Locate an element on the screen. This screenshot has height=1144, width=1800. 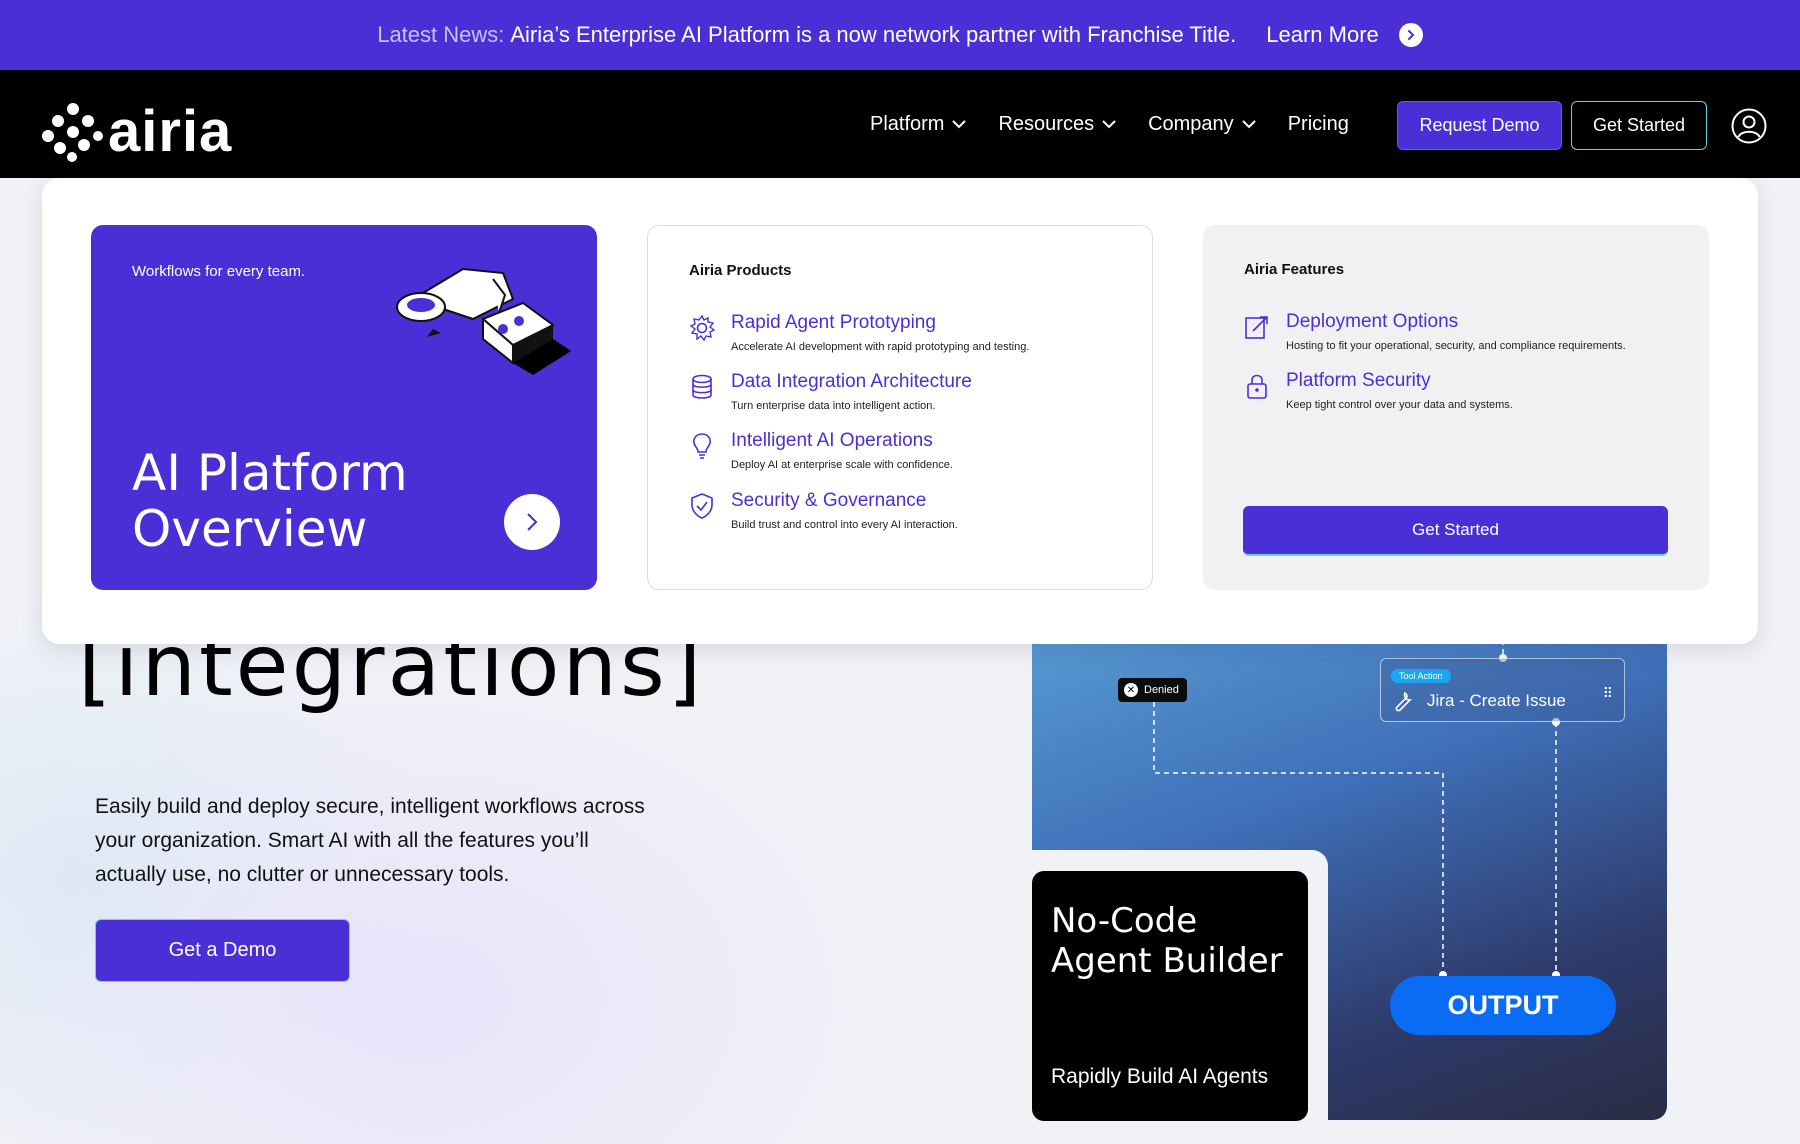
overview-title: AI Platform Overview is located at coordinates (270, 501).